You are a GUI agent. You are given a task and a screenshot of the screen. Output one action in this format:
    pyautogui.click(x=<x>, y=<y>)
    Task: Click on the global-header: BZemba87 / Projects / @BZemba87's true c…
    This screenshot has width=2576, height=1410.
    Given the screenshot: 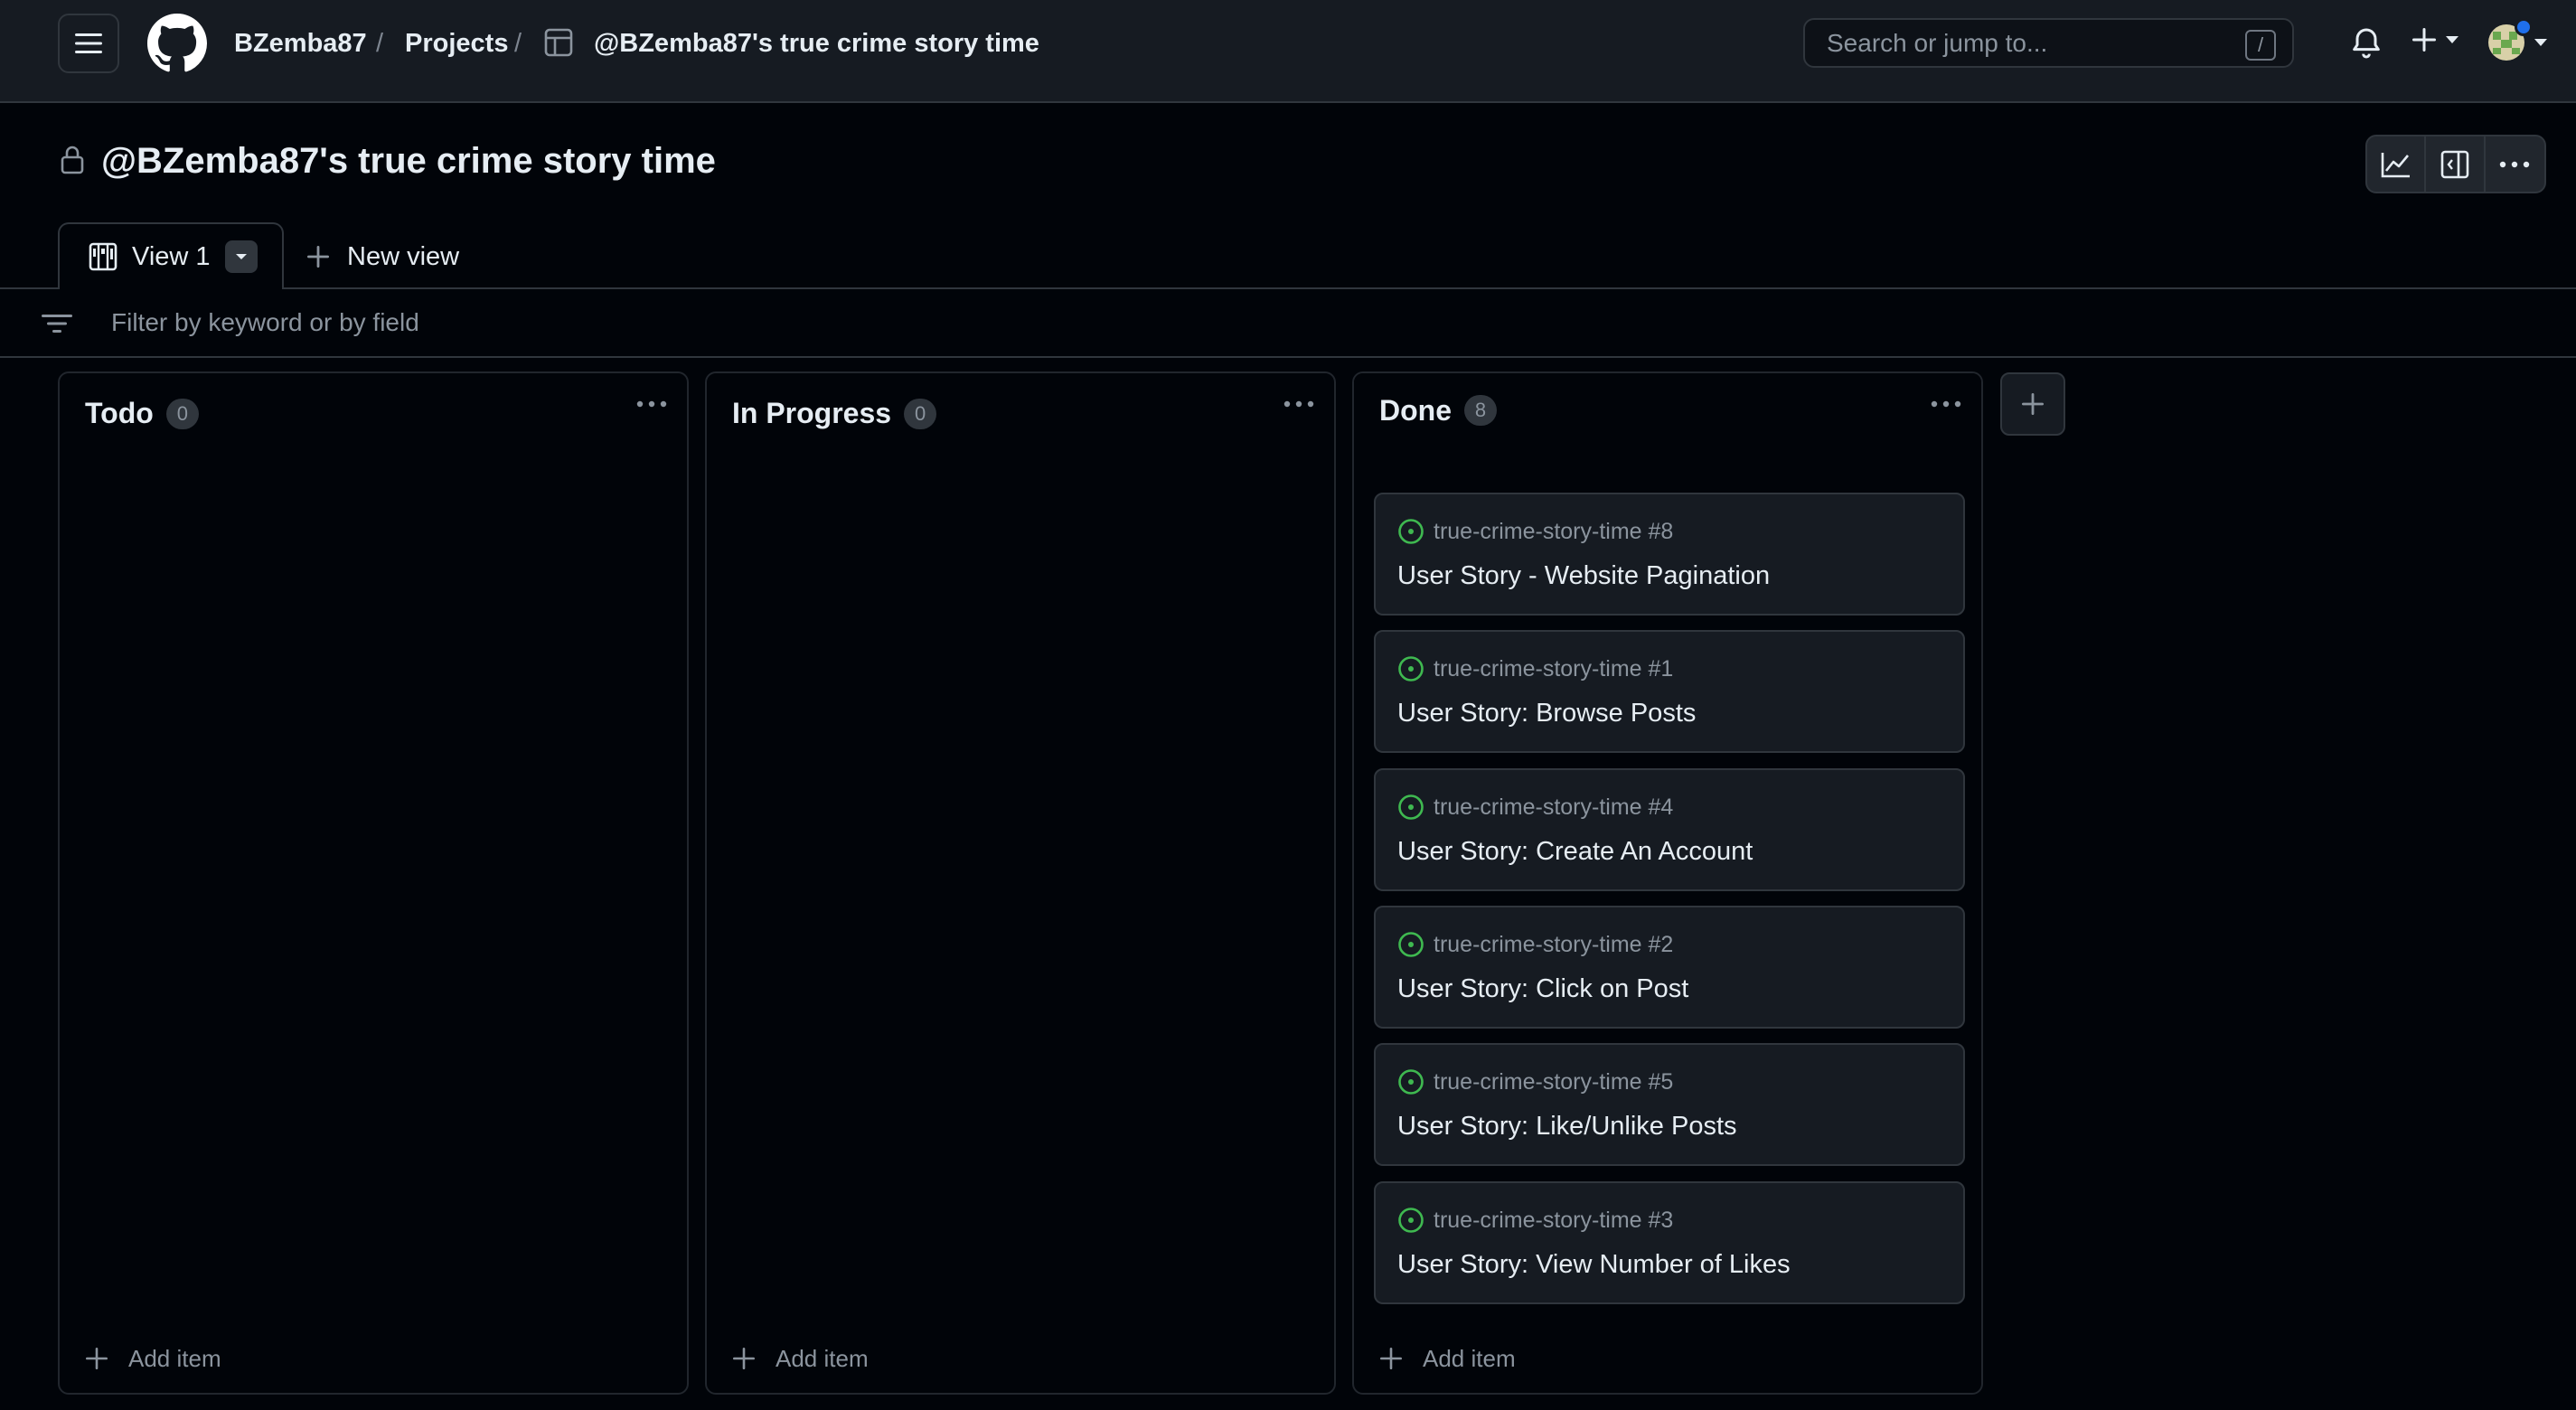 What is the action you would take?
    pyautogui.click(x=1288, y=51)
    